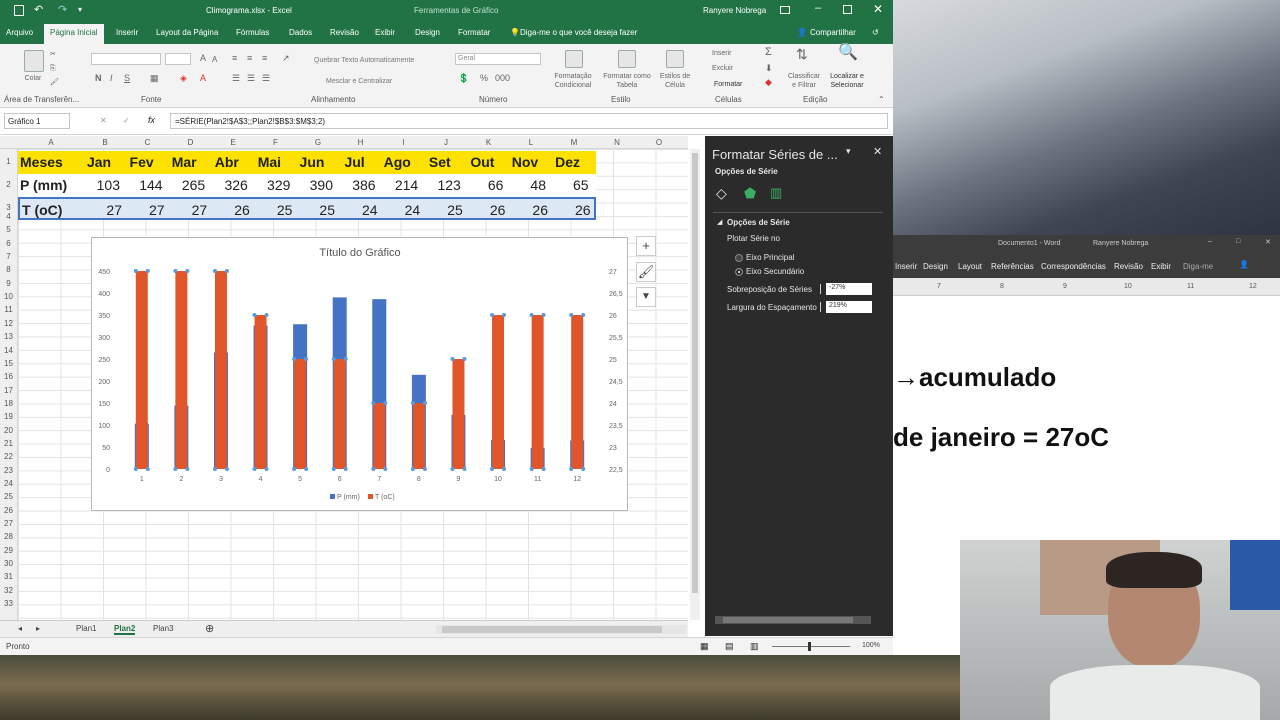 The height and width of the screenshot is (720, 1280). I want to click on insert-function-icon: fx, so click(151, 120).